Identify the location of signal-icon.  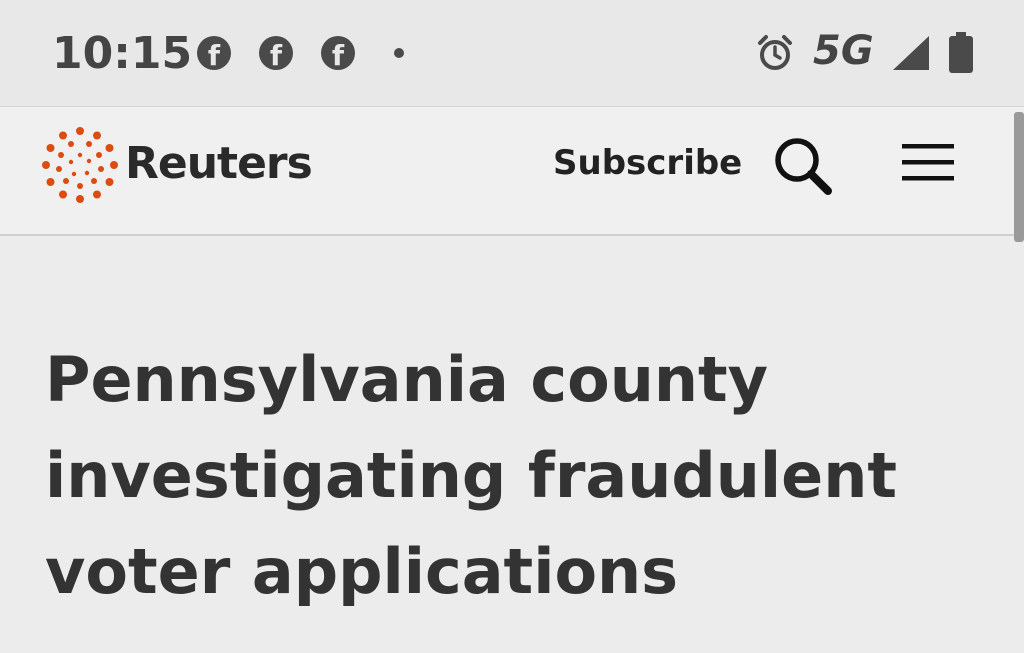
(911, 53).